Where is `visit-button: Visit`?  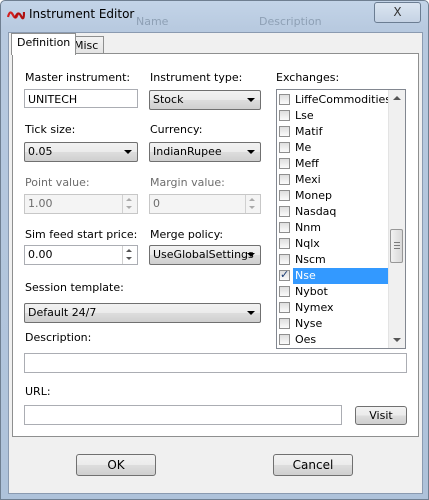 visit-button: Visit is located at coordinates (381, 415).